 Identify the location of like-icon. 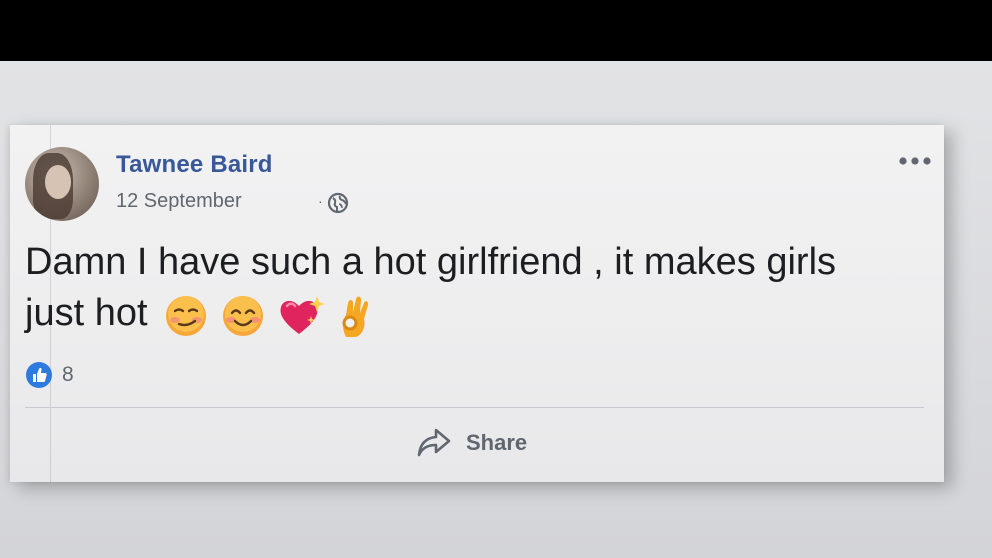
(39, 375).